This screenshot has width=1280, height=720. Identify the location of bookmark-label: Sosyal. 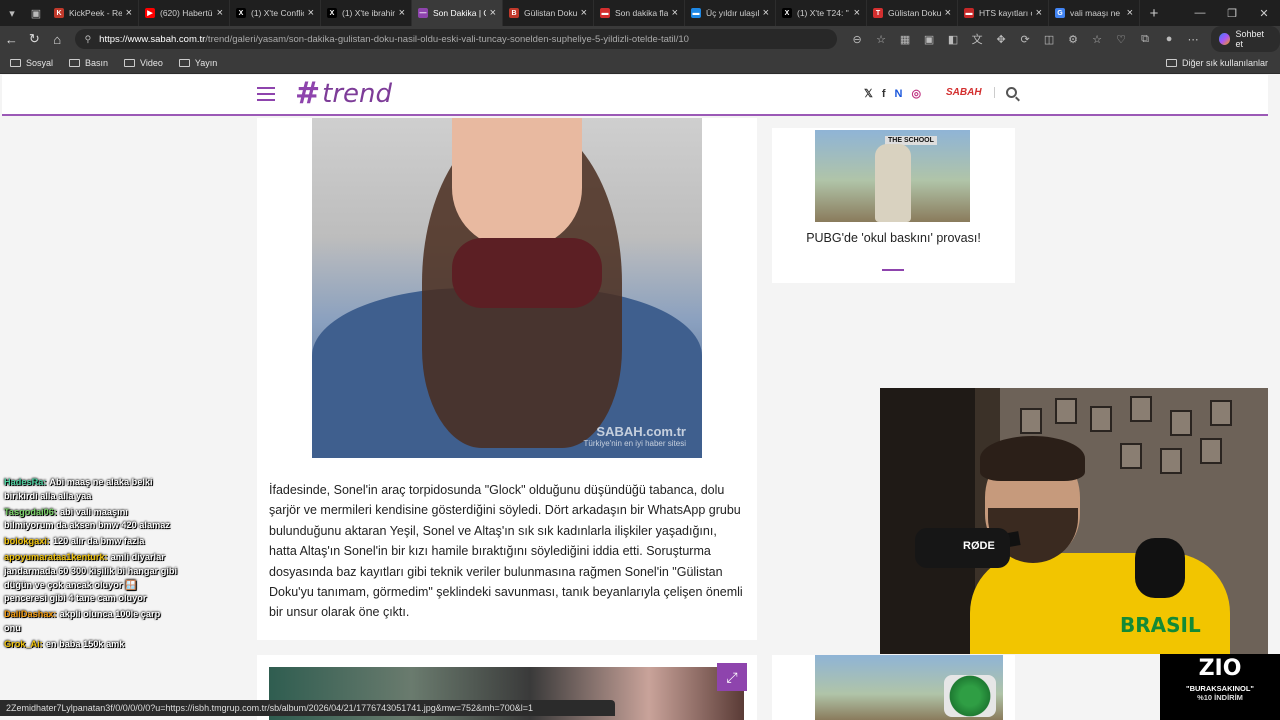
(40, 62).